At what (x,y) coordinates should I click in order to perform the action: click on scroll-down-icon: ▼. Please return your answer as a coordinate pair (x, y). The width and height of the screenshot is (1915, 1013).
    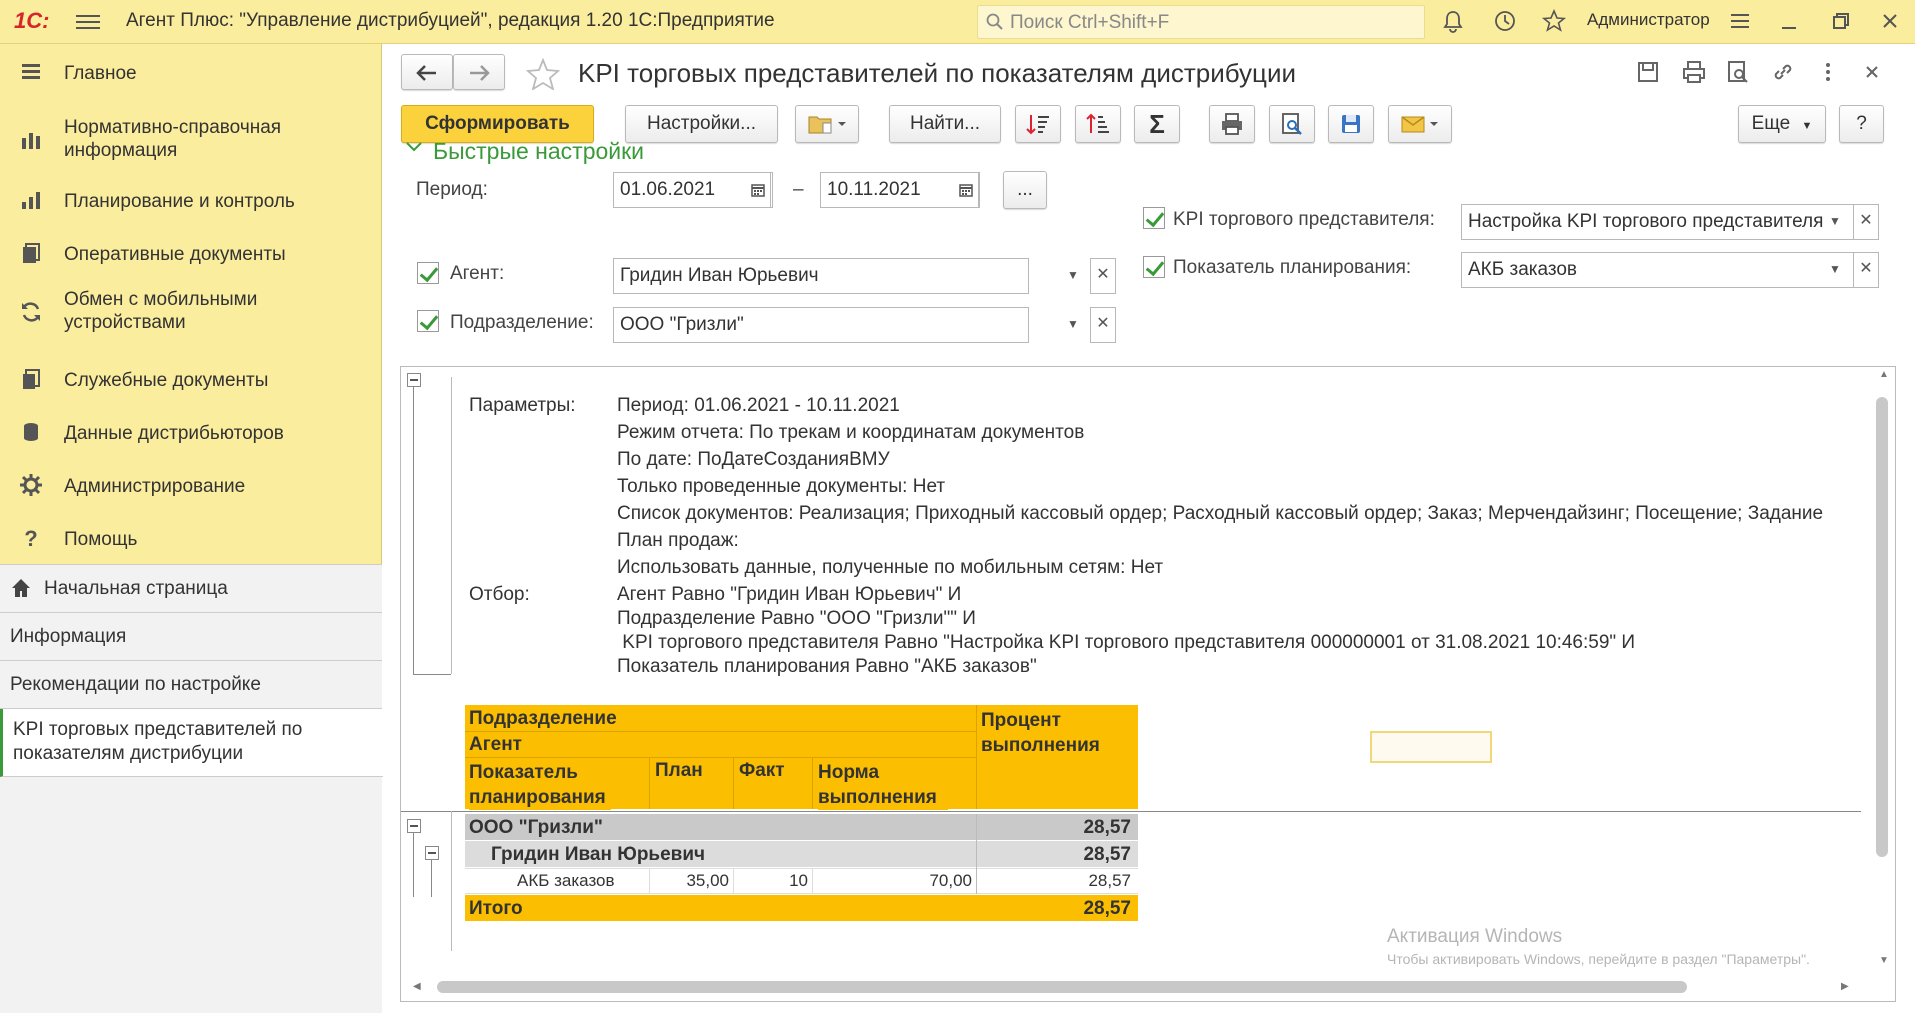
    Looking at the image, I should click on (1884, 960).